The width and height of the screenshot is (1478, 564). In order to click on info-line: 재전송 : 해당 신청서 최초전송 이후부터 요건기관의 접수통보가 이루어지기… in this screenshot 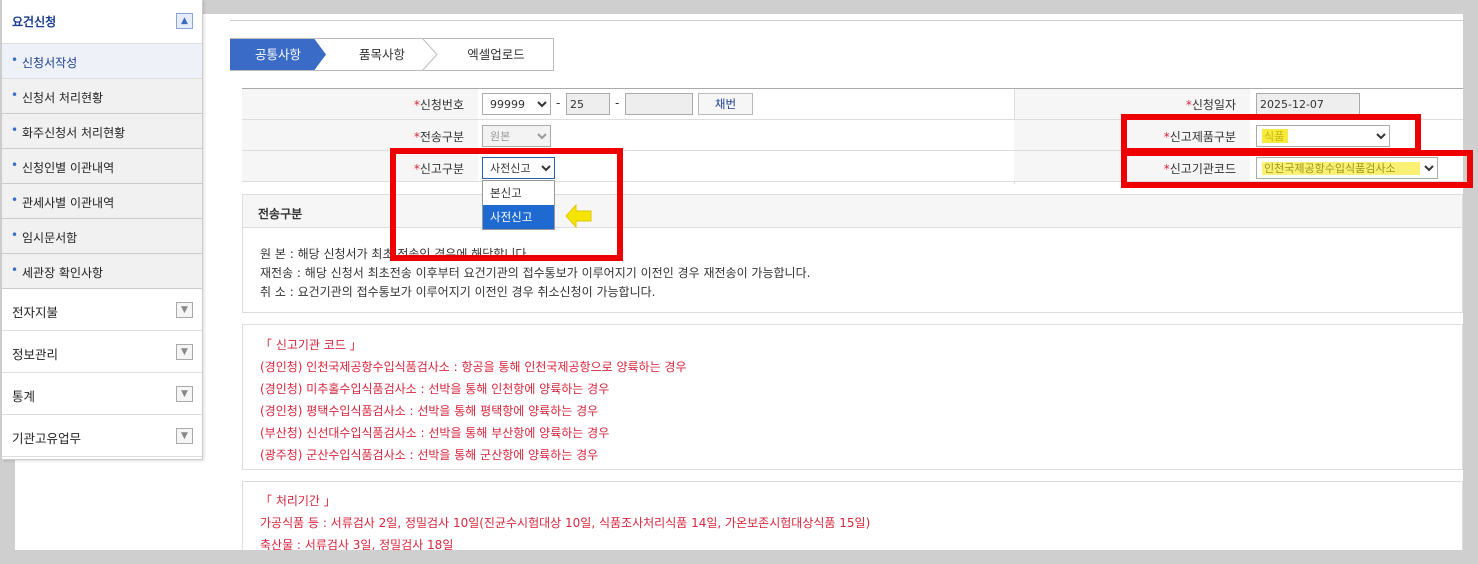, I will do `click(535, 273)`.